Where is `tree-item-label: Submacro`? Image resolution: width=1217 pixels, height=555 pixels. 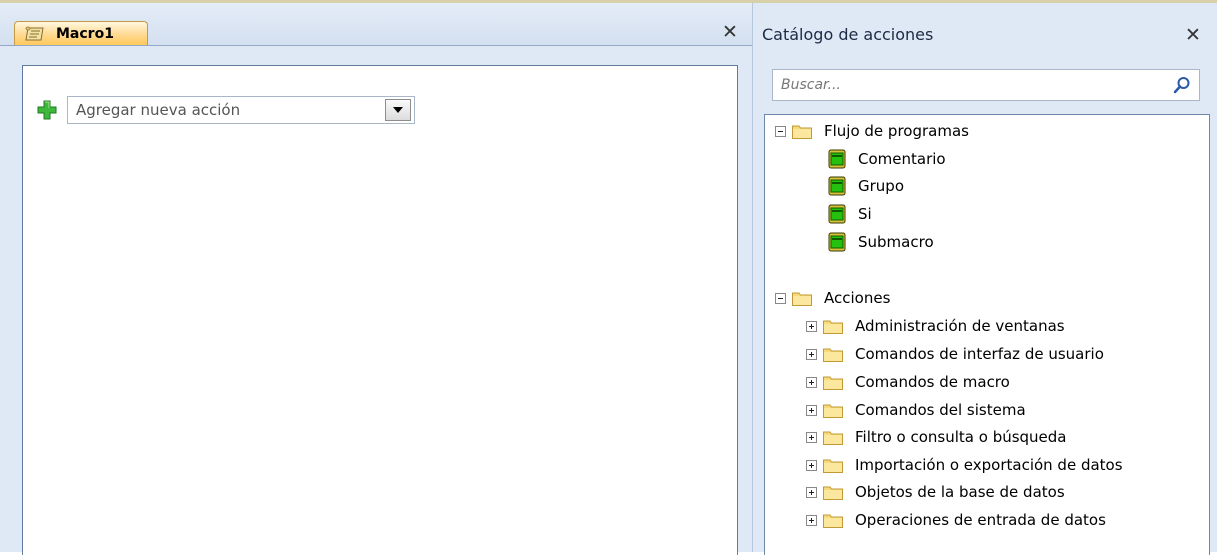 tree-item-label: Submacro is located at coordinates (896, 242).